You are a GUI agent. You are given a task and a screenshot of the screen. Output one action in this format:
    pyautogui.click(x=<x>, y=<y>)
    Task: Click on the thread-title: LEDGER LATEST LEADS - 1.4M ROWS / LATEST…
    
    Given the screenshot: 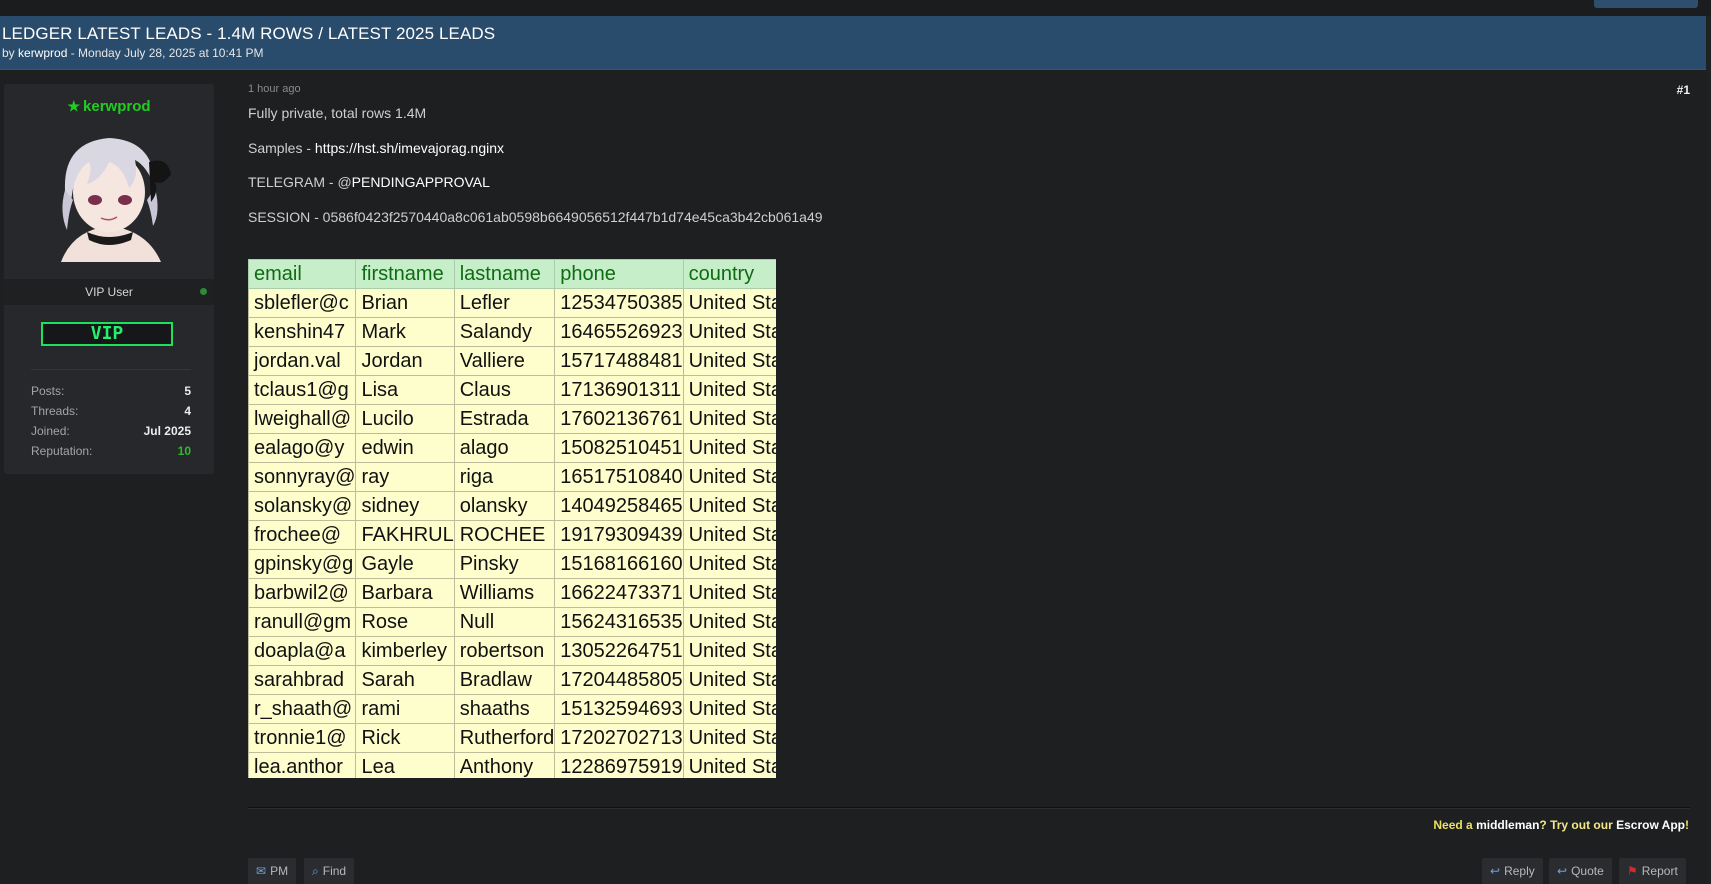 What is the action you would take?
    pyautogui.click(x=249, y=33)
    